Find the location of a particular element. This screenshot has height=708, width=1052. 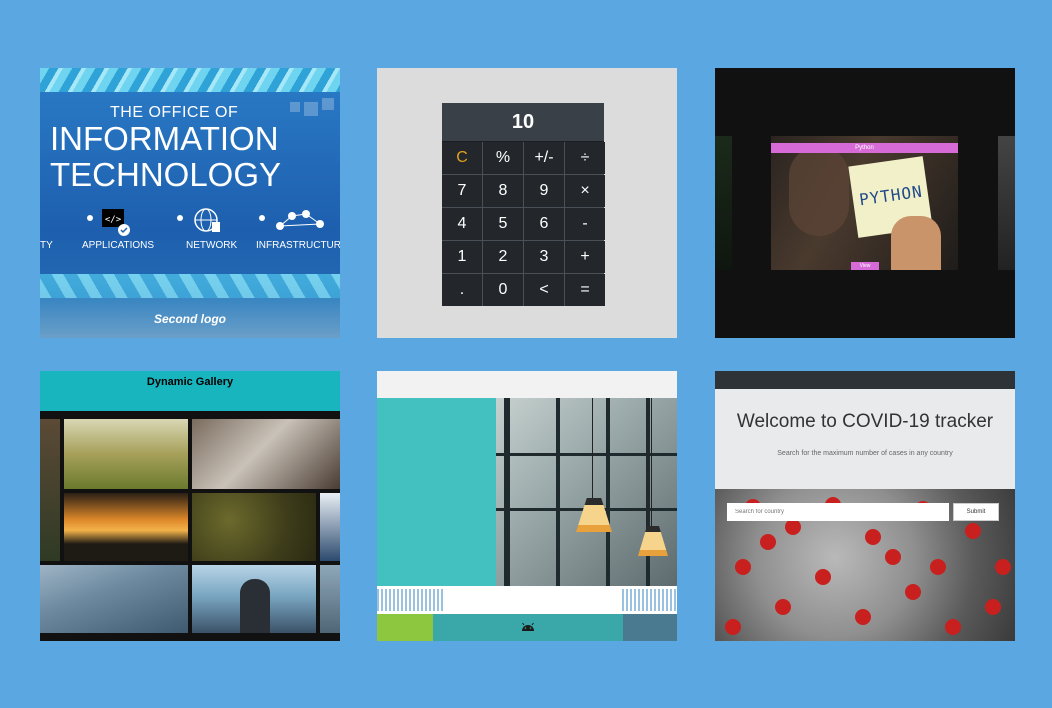

hero-photo-lamps is located at coordinates (586, 492).